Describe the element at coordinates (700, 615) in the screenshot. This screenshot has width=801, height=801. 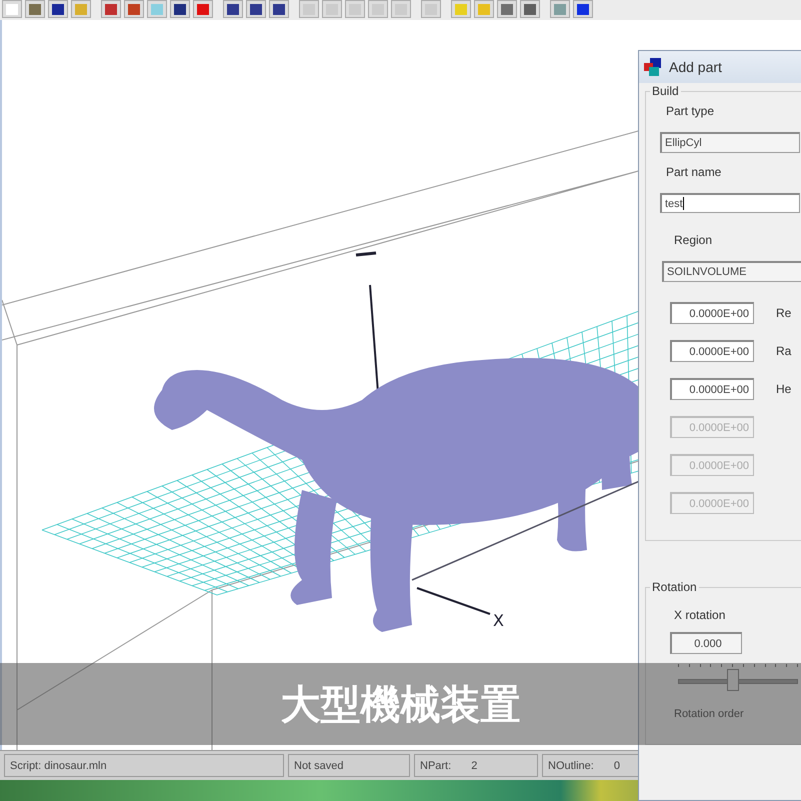
I see `field-label: X rotation` at that location.